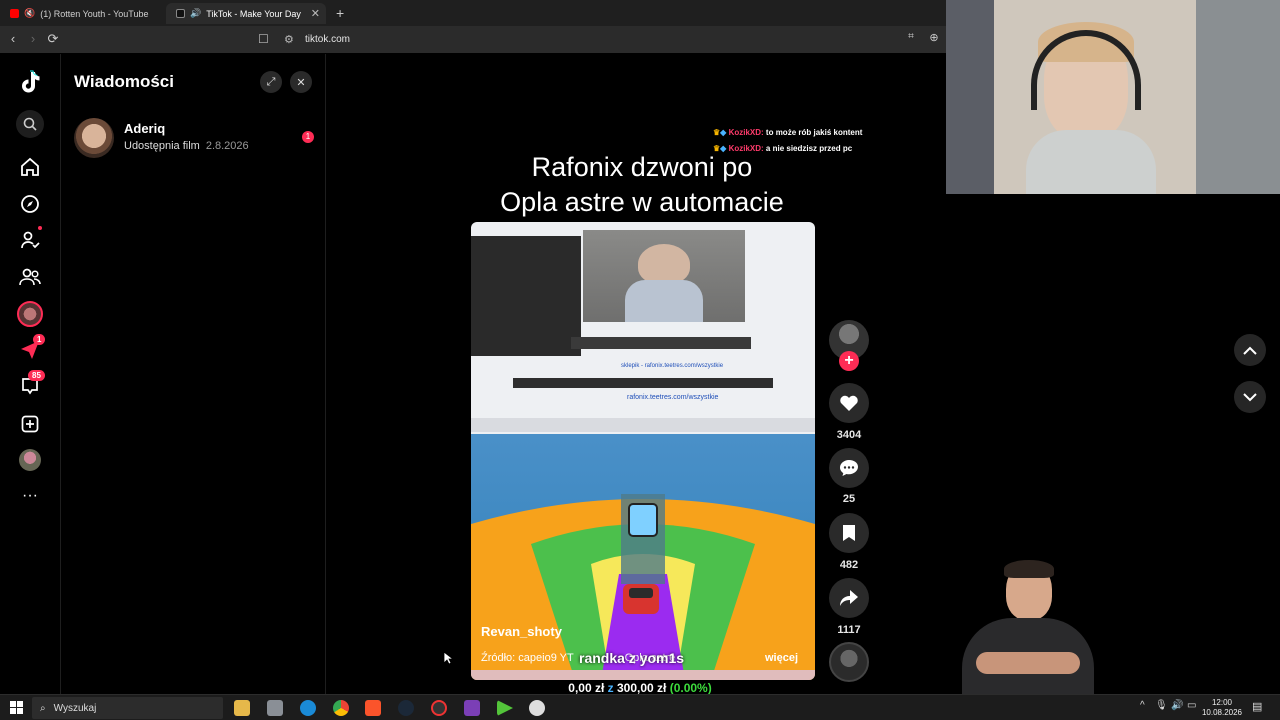  Describe the element at coordinates (30, 204) in the screenshot. I see `compass-icon` at that location.